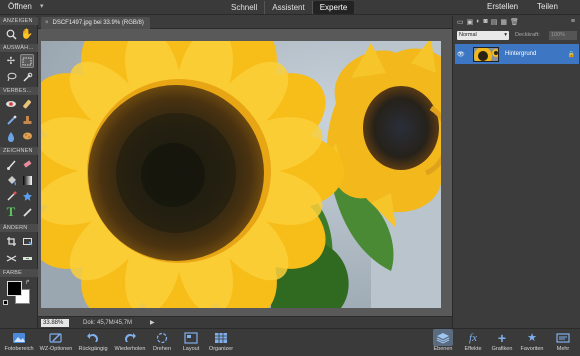  I want to click on mode-guided: Assistent, so click(289, 7).